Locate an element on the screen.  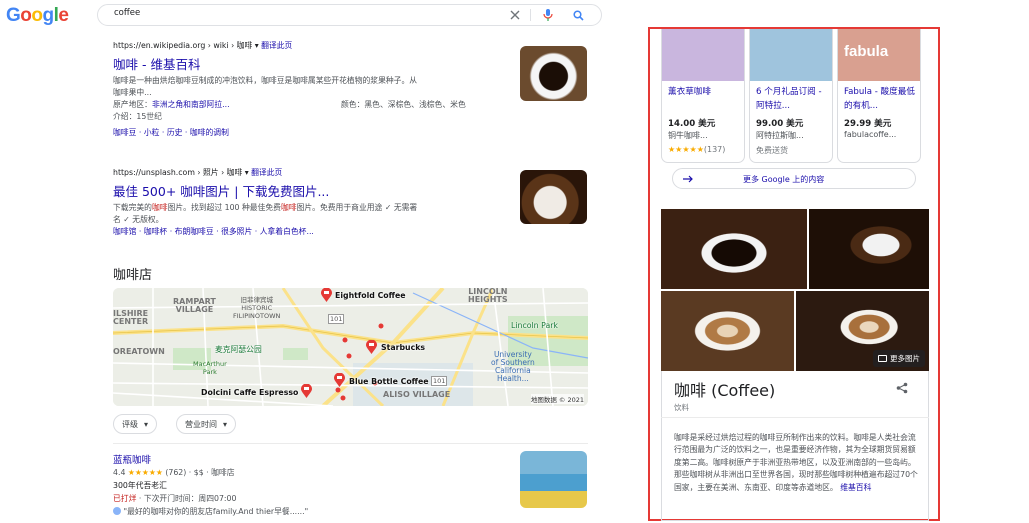
place-review: "最好的咖啡对你的朋友店family.And thier早餐......" is located at coordinates (310, 511).